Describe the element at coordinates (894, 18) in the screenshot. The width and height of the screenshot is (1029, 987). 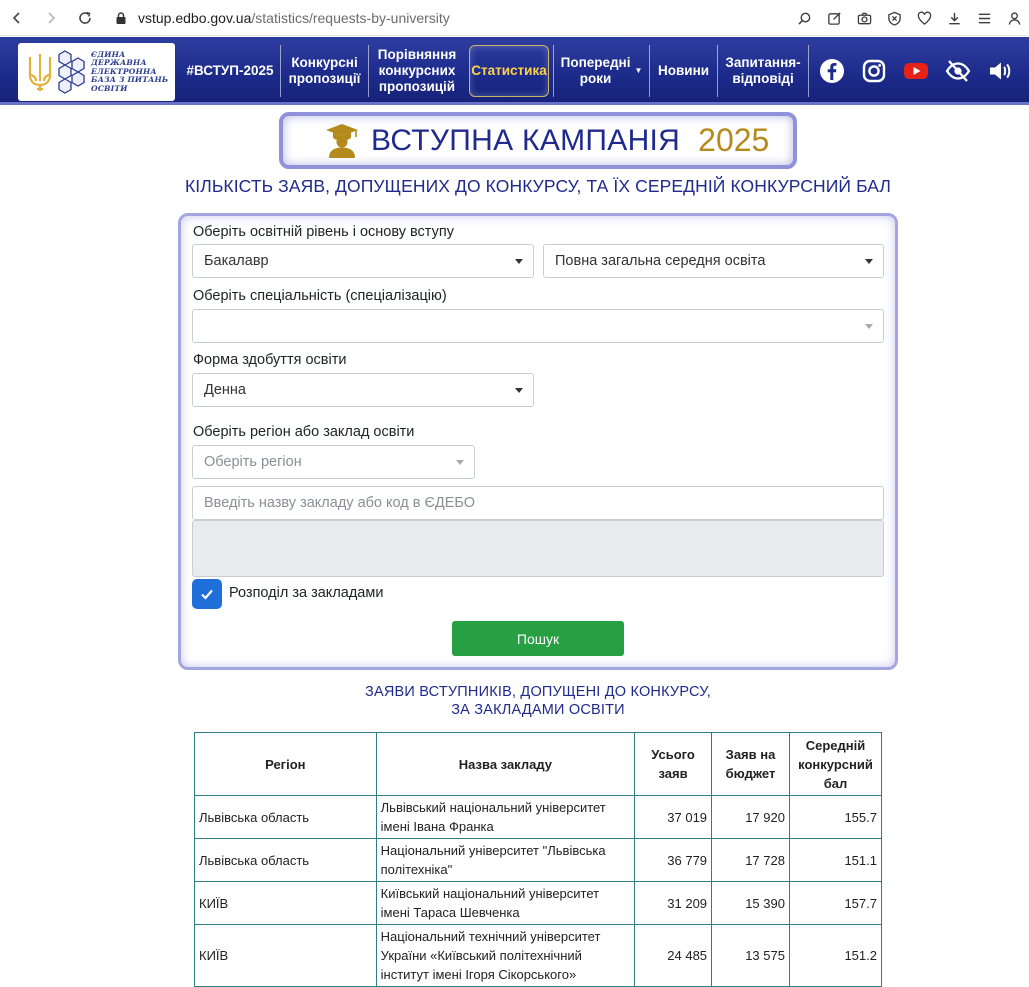
I see `shield-icon` at that location.